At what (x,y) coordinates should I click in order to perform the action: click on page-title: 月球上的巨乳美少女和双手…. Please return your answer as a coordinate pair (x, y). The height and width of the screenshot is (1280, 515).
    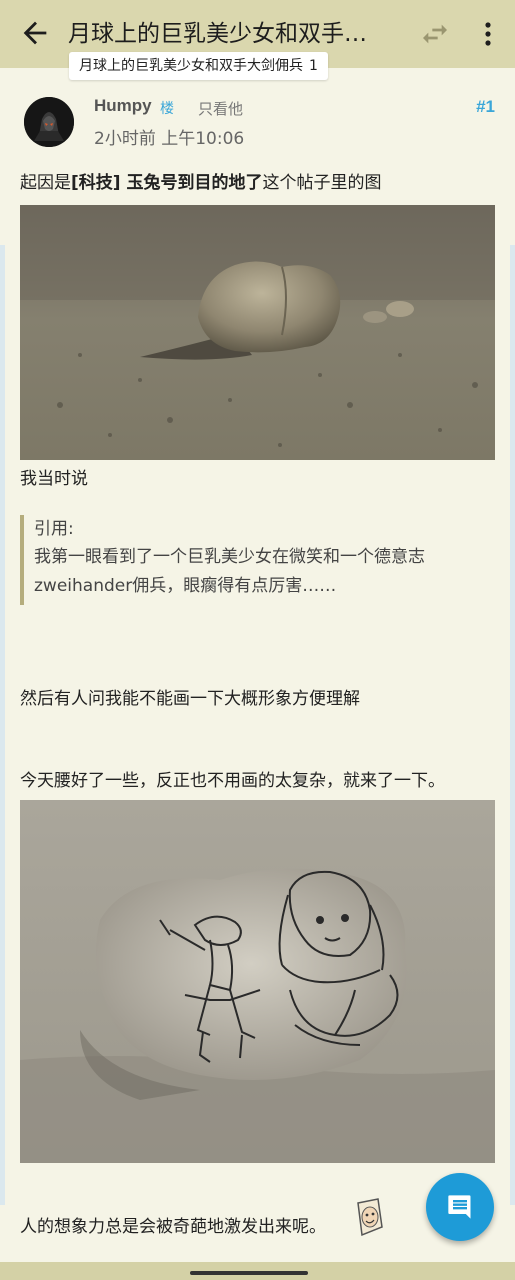
    Looking at the image, I should click on (217, 34).